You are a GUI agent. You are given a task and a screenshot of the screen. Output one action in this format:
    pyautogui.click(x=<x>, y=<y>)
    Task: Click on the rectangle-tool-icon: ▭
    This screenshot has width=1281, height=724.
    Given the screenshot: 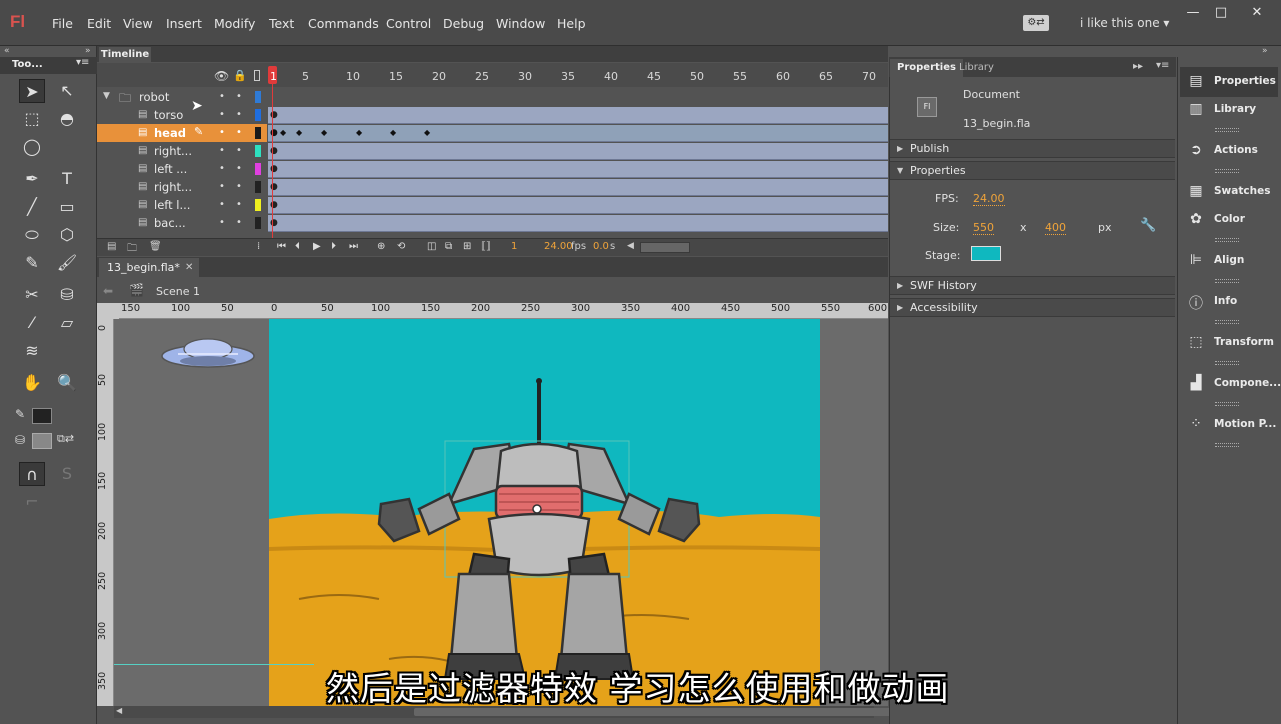 What is the action you would take?
    pyautogui.click(x=67, y=207)
    